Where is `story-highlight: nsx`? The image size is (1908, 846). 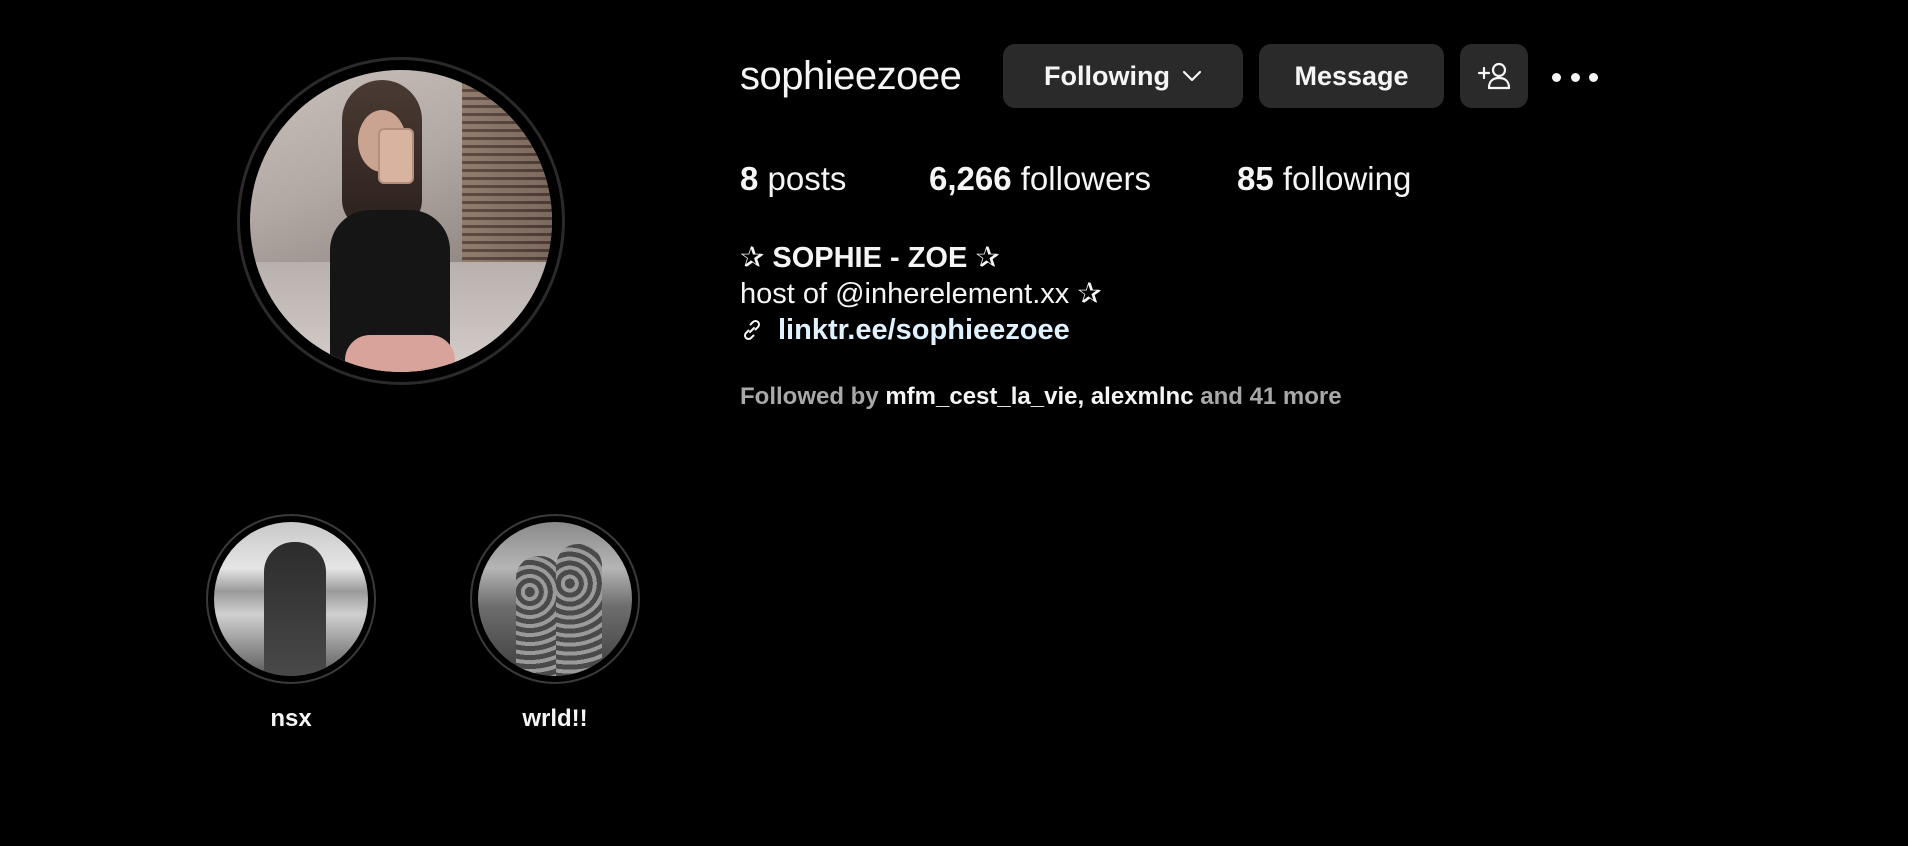
story-highlight: nsx is located at coordinates (291, 624).